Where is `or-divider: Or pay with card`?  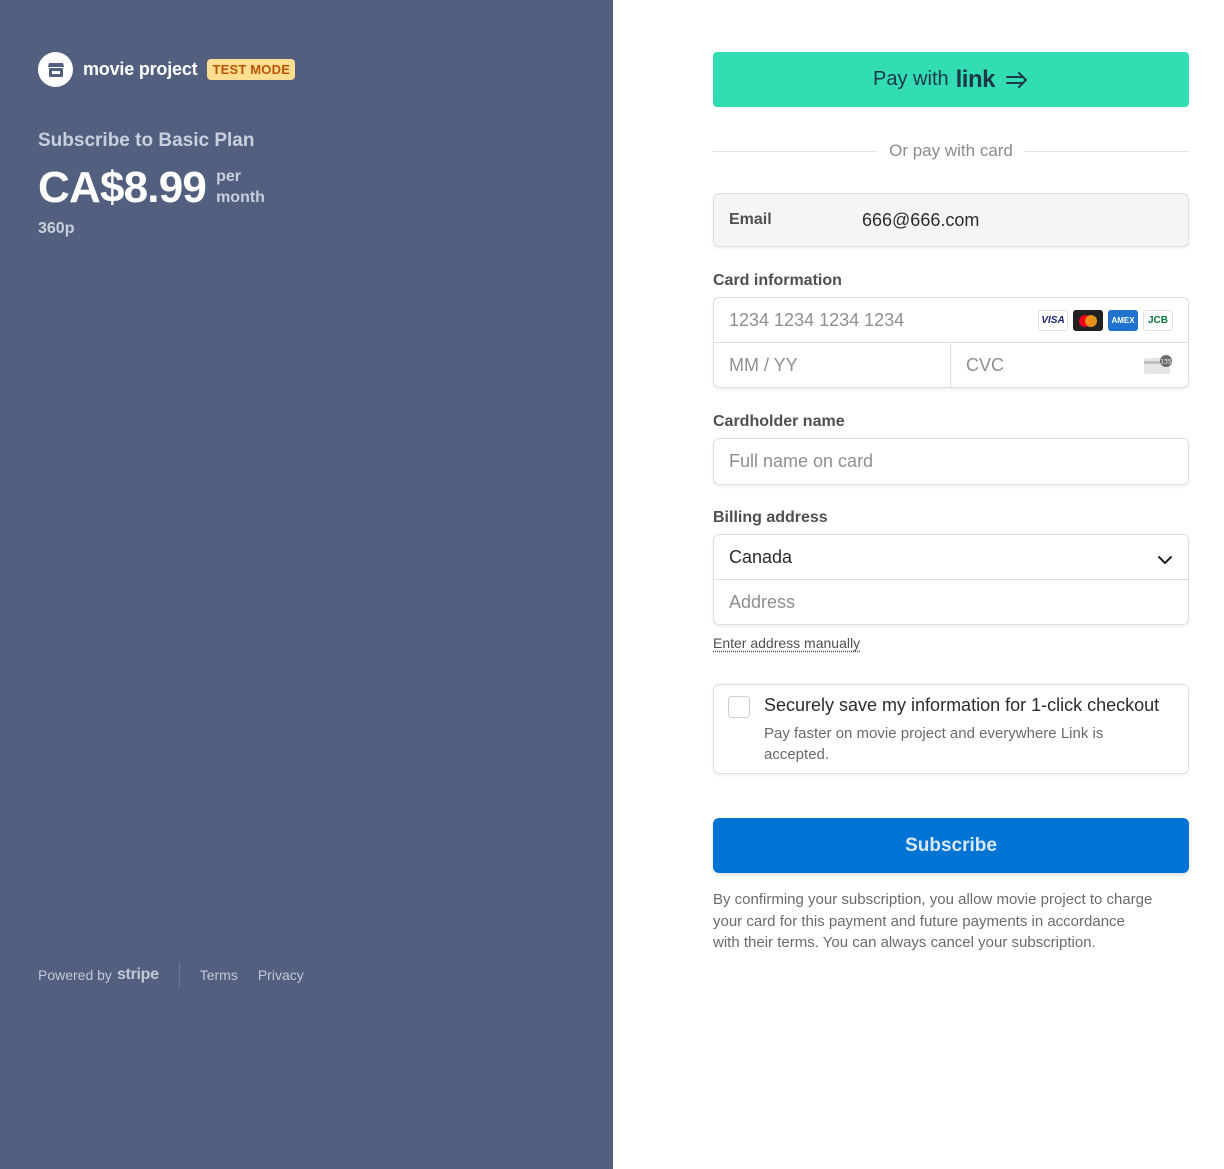 or-divider: Or pay with card is located at coordinates (951, 151).